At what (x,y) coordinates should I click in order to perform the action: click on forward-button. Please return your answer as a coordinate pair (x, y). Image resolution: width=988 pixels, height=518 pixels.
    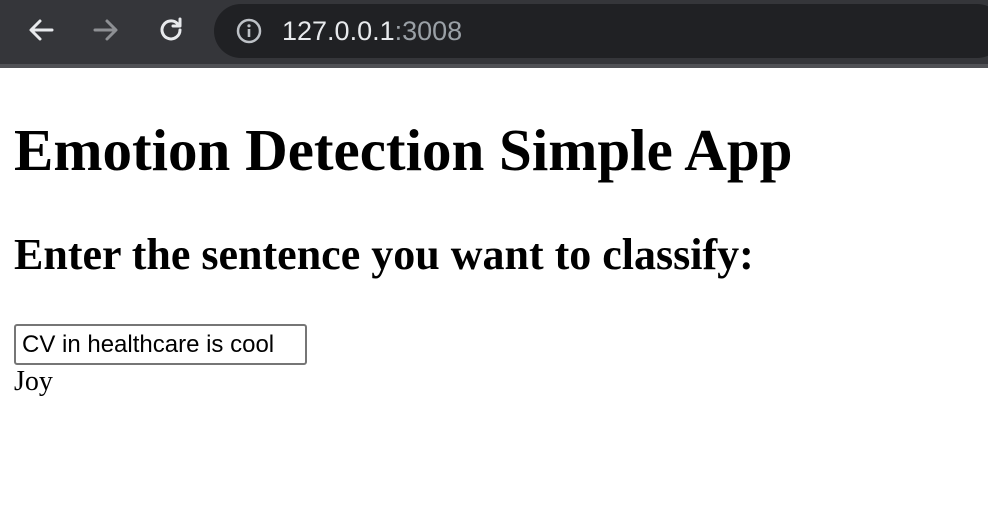
    Looking at the image, I should click on (106, 30).